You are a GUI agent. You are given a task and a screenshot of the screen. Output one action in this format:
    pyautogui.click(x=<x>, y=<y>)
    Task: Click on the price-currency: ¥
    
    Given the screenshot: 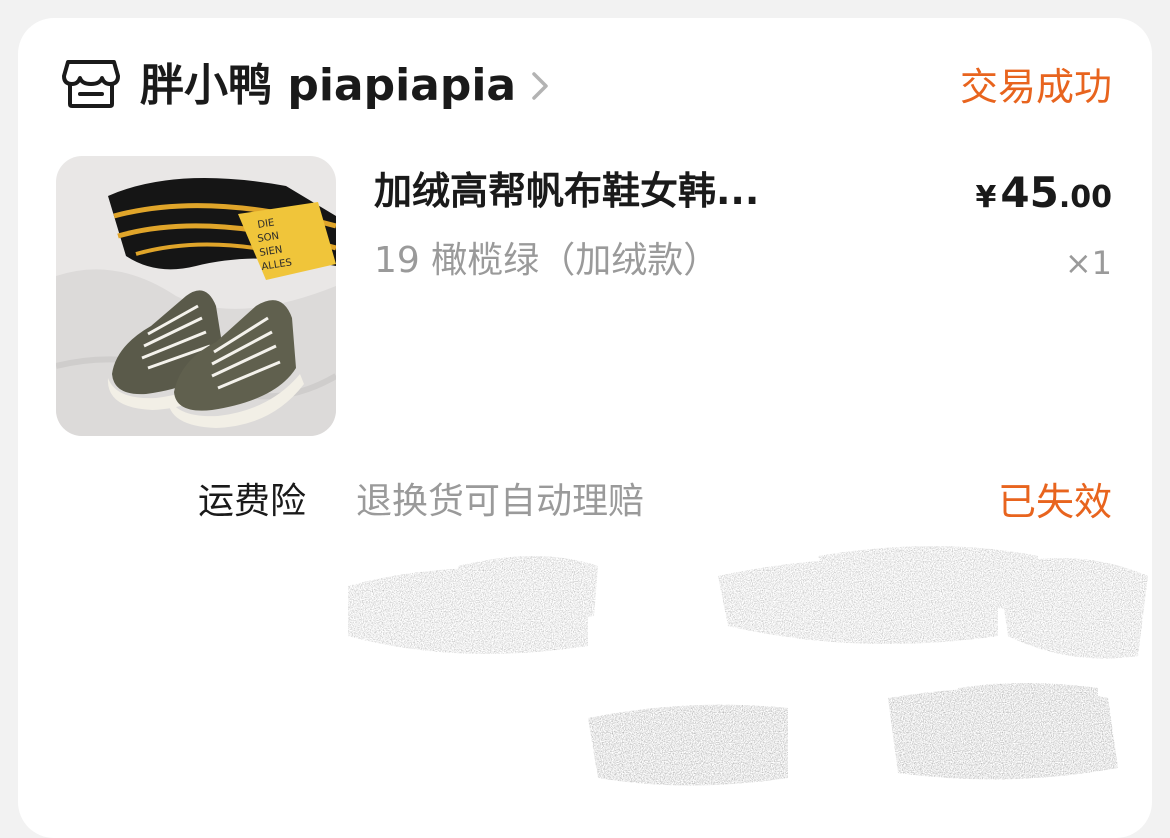 What is the action you would take?
    pyautogui.click(x=986, y=197)
    